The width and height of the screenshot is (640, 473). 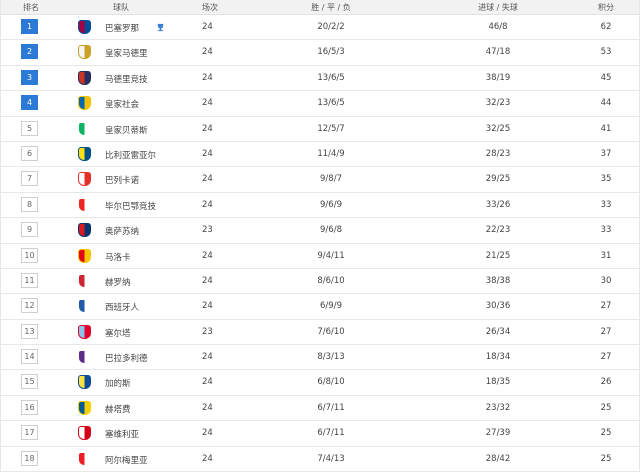 What do you see at coordinates (29, 407) in the screenshot?
I see `rank-badge: 16` at bounding box center [29, 407].